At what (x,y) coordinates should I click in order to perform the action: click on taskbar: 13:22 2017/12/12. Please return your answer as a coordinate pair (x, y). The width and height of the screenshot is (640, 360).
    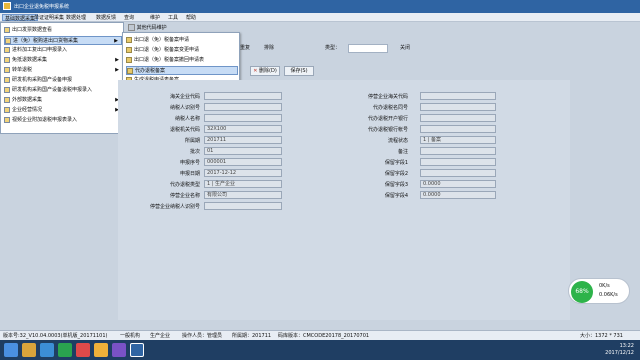
    Looking at the image, I should click on (320, 350).